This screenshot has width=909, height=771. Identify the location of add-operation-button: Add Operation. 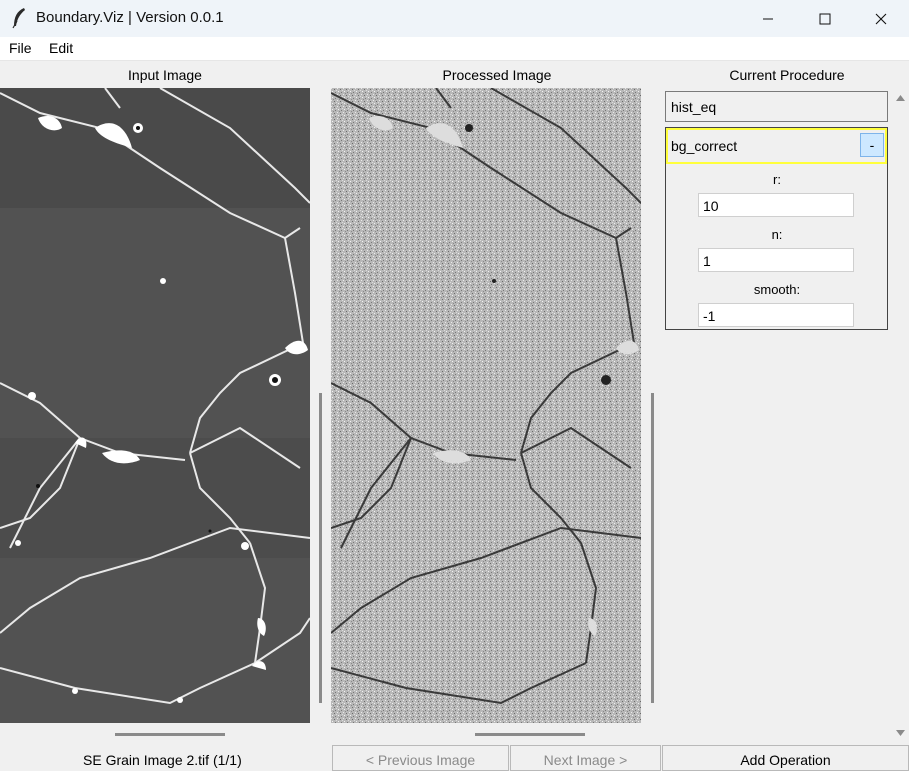
(785, 758).